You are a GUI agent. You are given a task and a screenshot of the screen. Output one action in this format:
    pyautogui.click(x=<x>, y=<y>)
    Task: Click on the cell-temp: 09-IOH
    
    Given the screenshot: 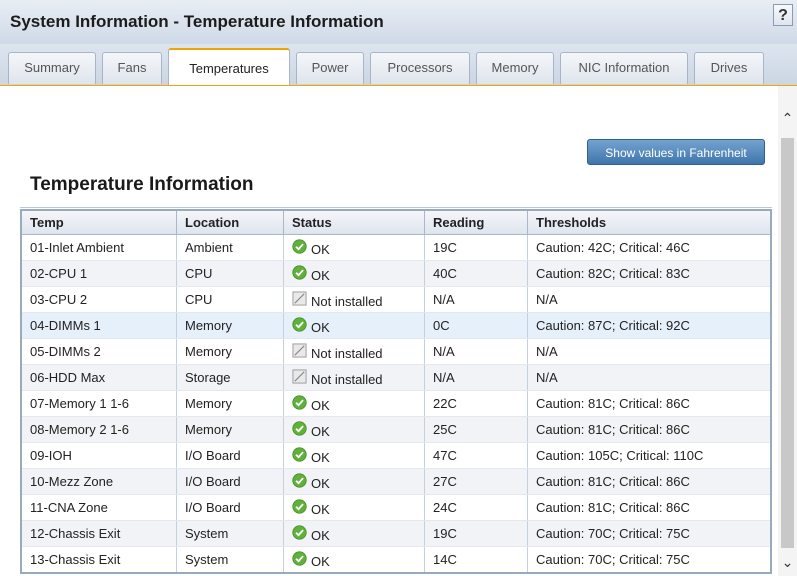 What is the action you would take?
    pyautogui.click(x=98, y=455)
    